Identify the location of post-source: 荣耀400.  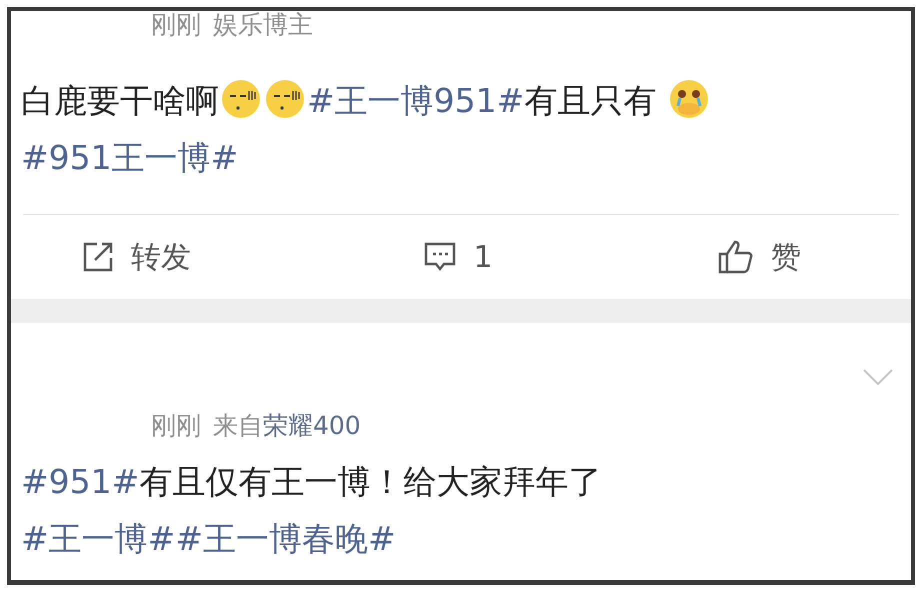
(312, 425).